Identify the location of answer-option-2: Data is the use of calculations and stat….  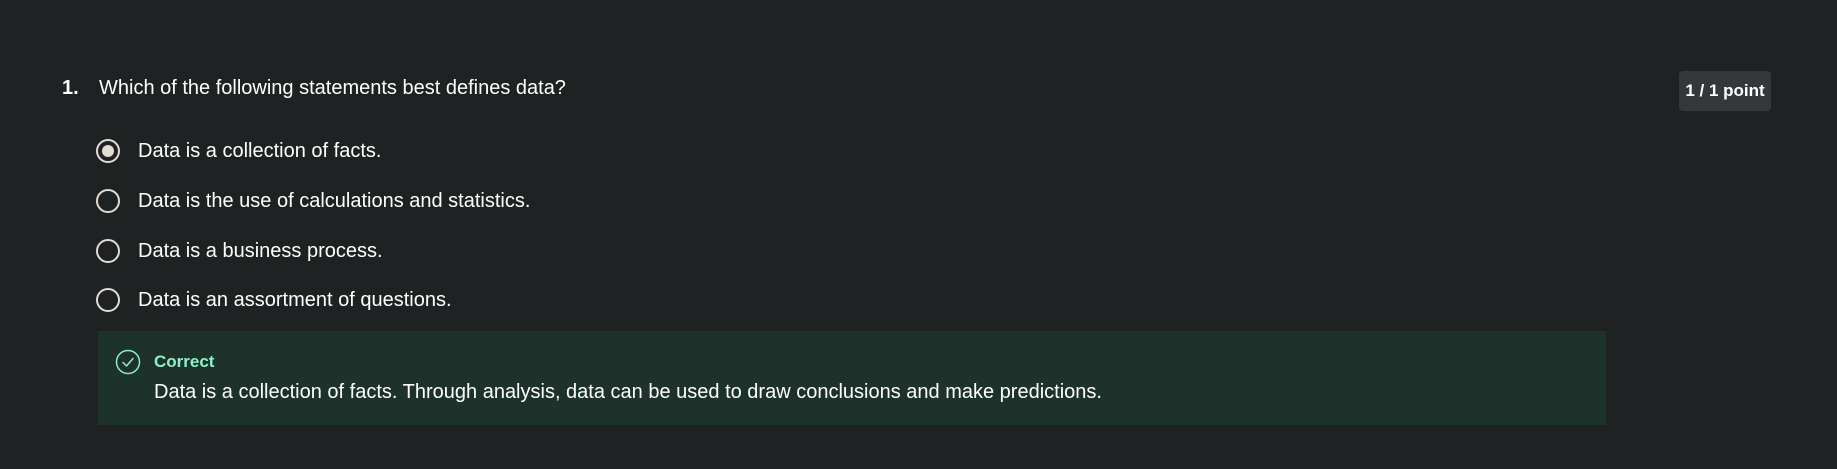
(313, 201).